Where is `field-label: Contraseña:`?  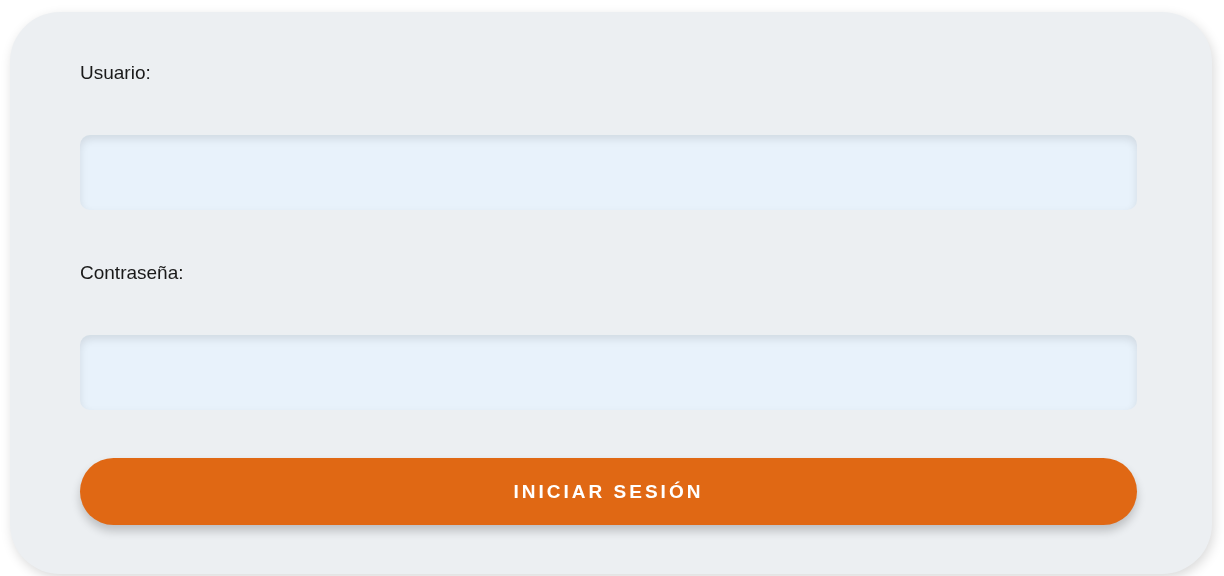
field-label: Contraseña: is located at coordinates (132, 273).